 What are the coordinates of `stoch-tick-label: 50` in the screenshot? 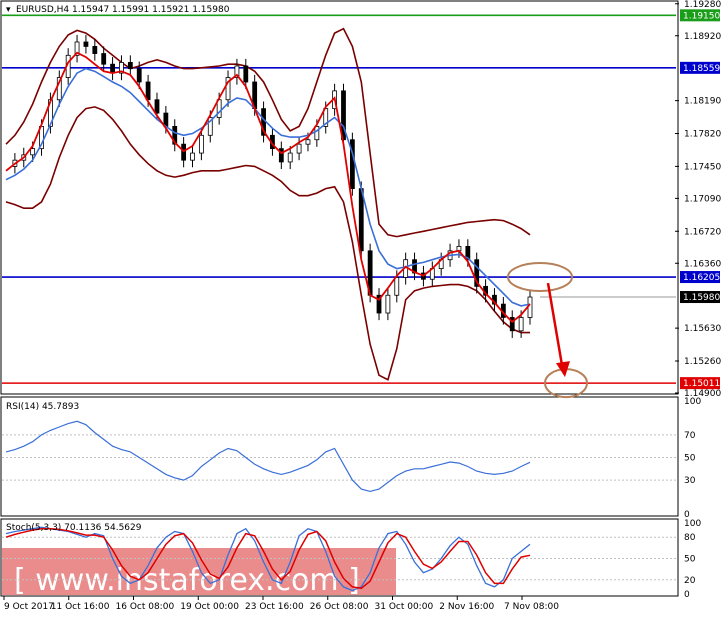 It's located at (690, 560).